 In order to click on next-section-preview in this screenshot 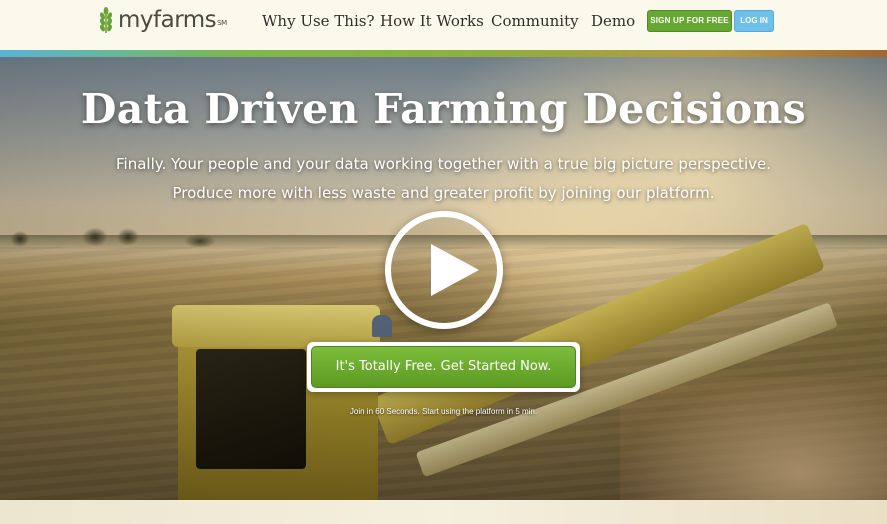, I will do `click(443, 512)`.